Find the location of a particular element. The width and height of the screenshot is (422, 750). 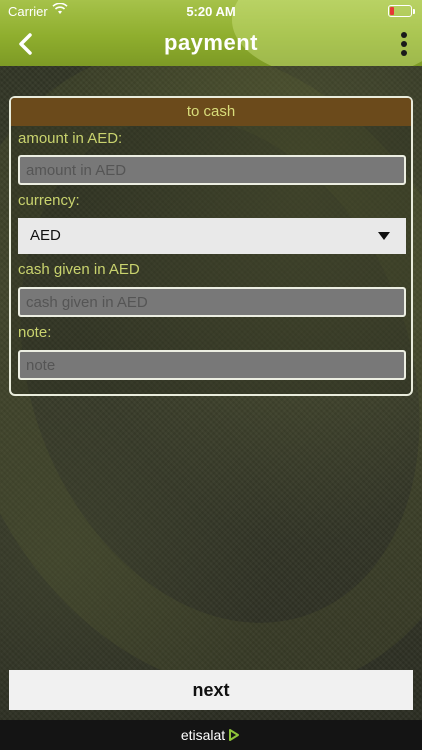

cash-given-label: cash given in AED is located at coordinates (79, 269).